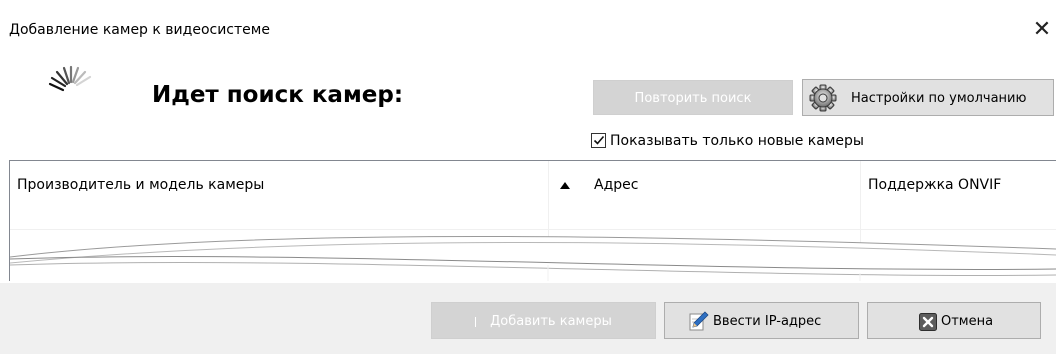  What do you see at coordinates (823, 98) in the screenshot?
I see `gear-icon` at bounding box center [823, 98].